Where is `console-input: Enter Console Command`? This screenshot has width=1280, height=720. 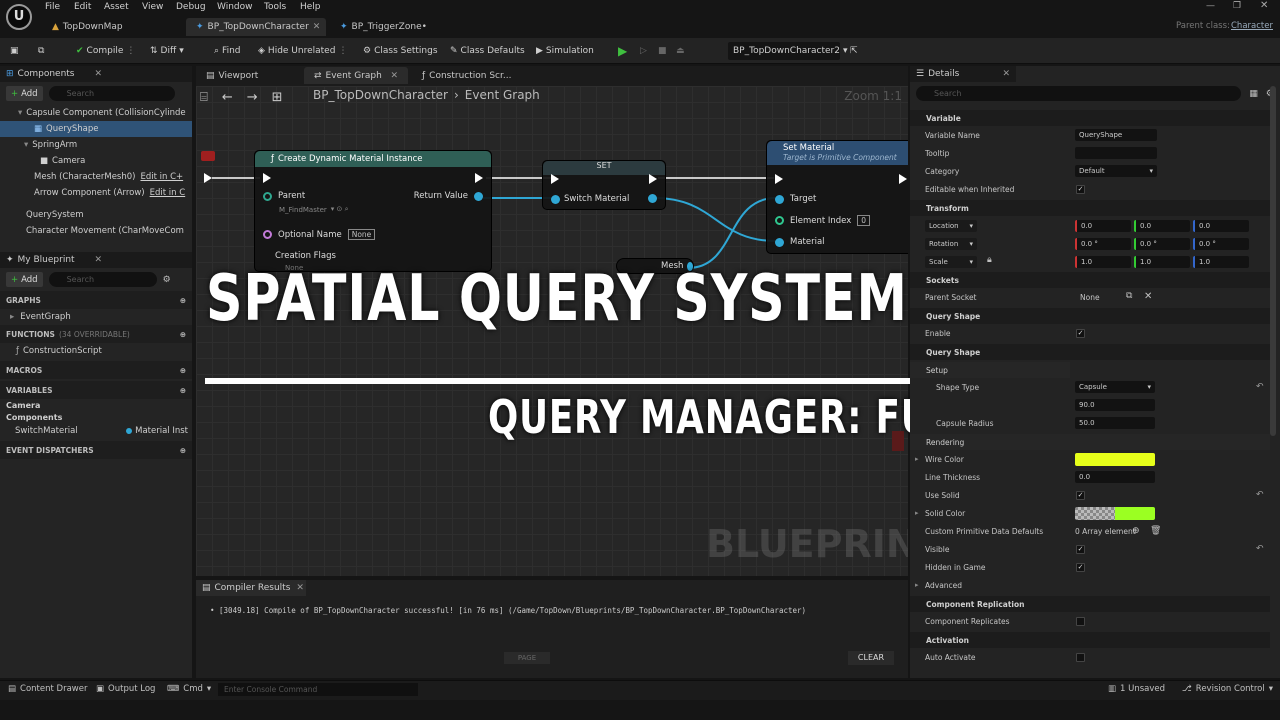 console-input: Enter Console Command is located at coordinates (318, 689).